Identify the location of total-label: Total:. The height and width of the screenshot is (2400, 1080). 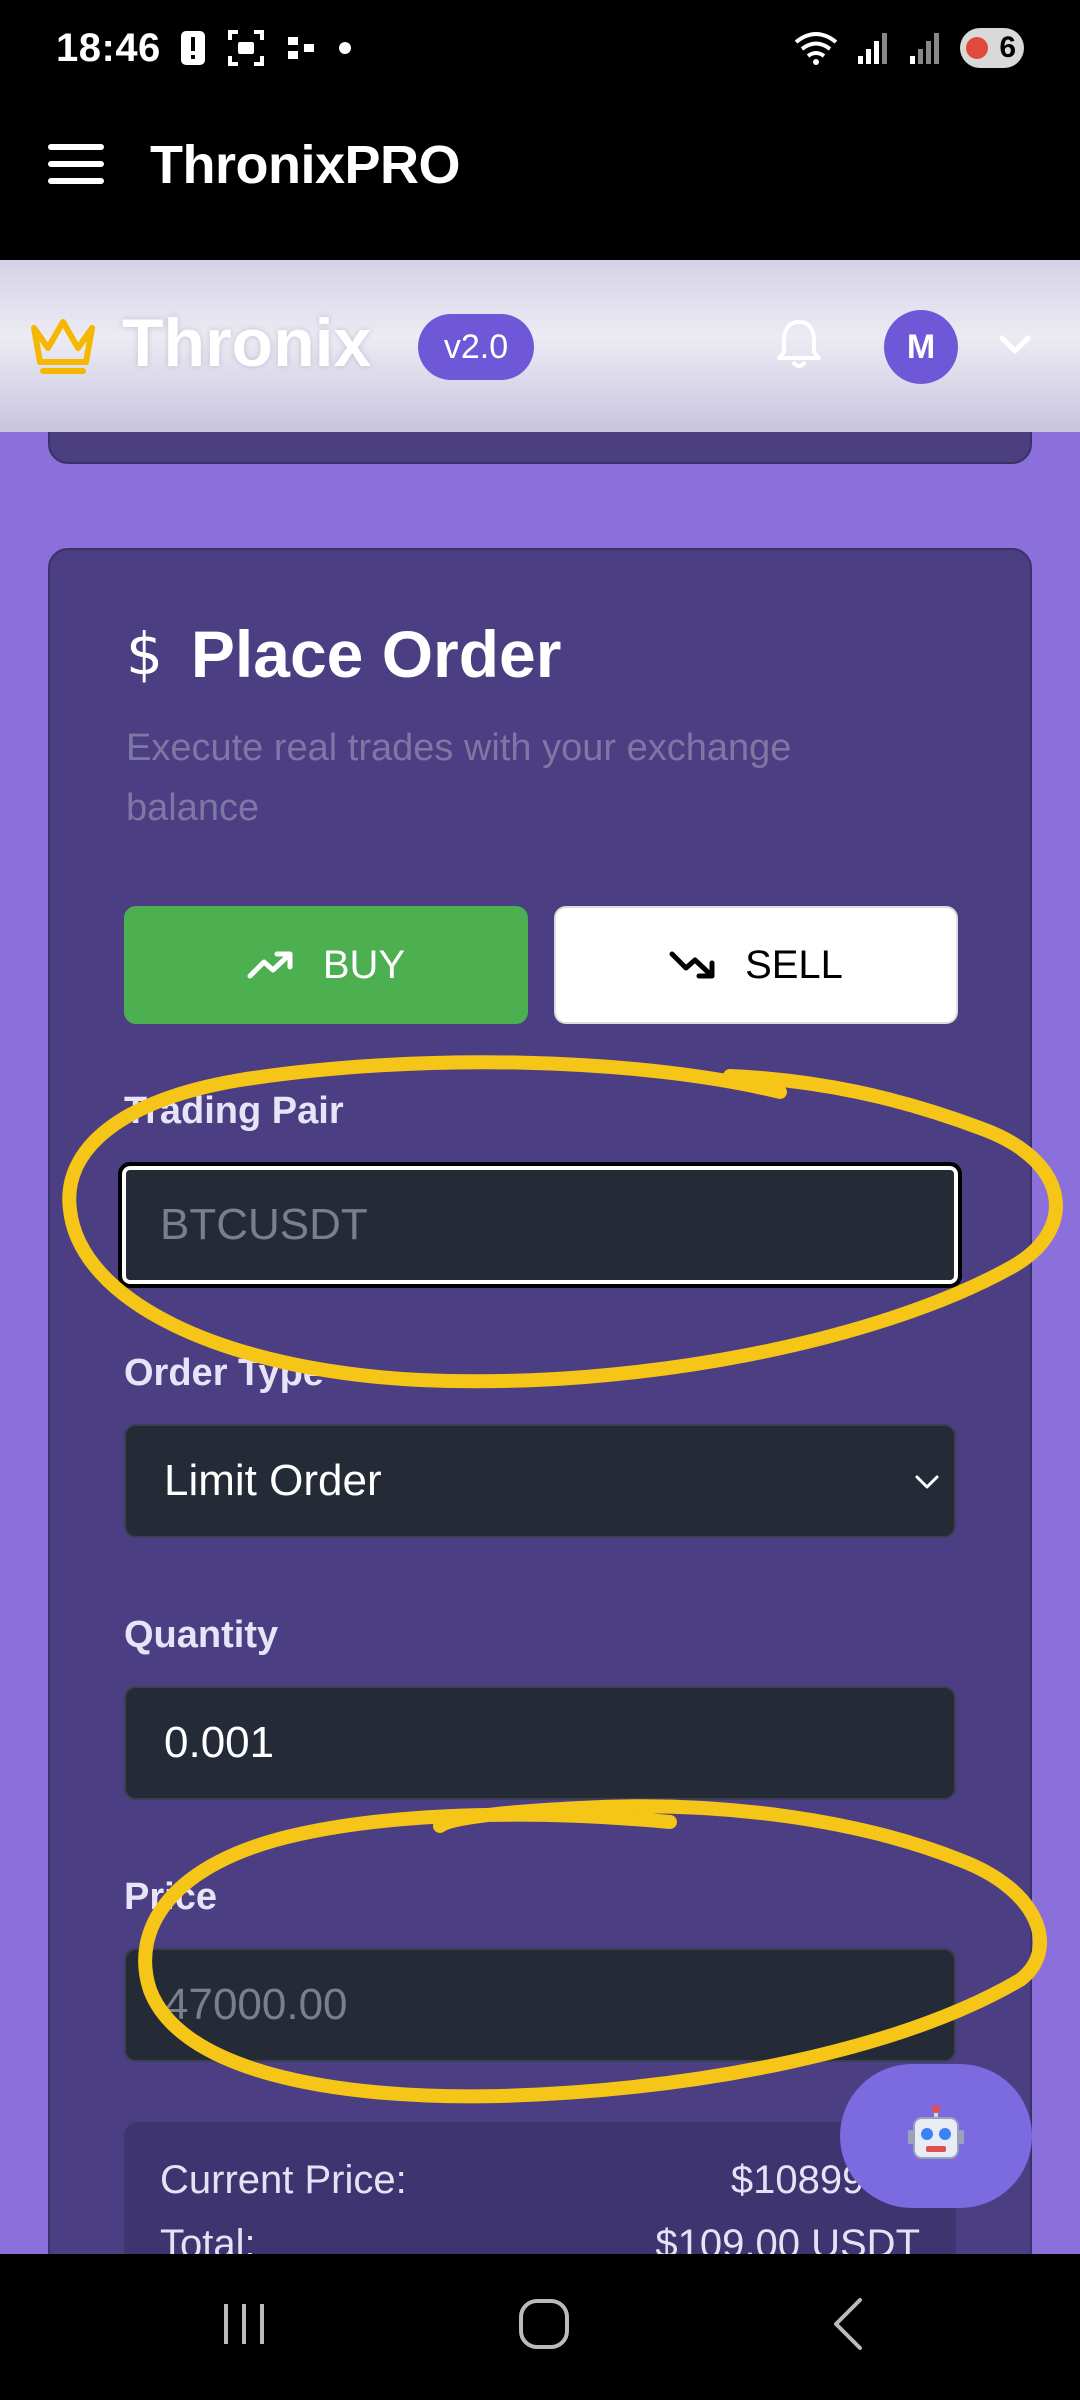
(208, 2238).